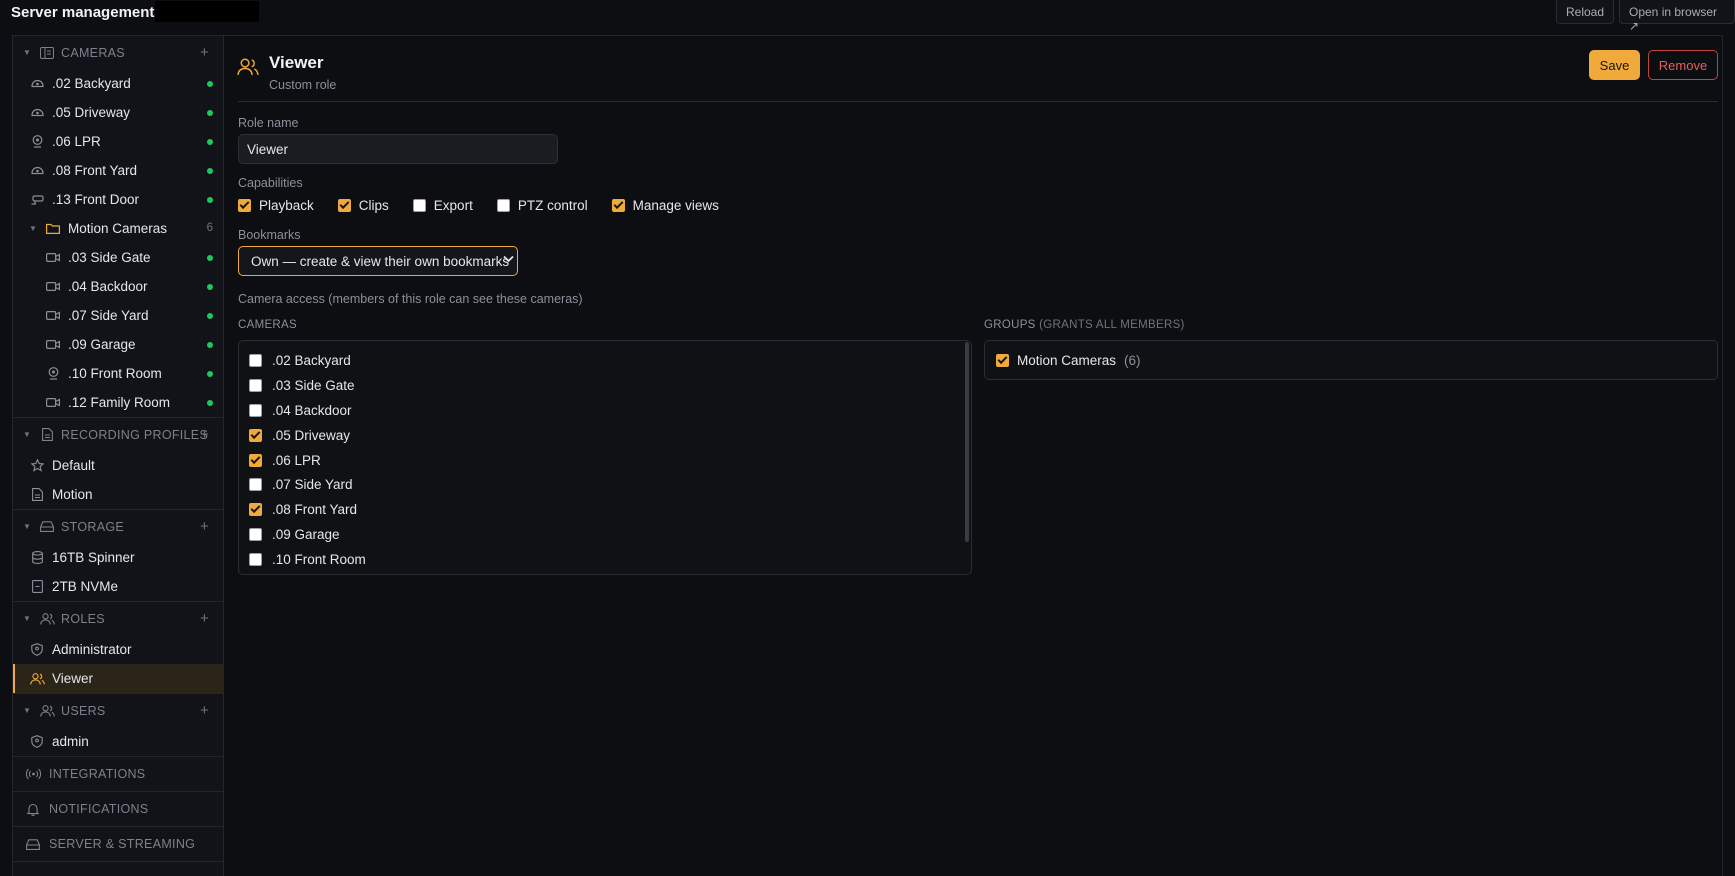 This screenshot has width=1735, height=876. I want to click on sidebar-item-camera: .09 Garage, so click(118, 344).